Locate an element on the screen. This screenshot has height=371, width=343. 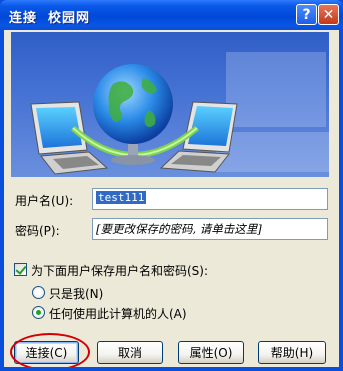
username-label: 用户名(U): is located at coordinates (44, 201).